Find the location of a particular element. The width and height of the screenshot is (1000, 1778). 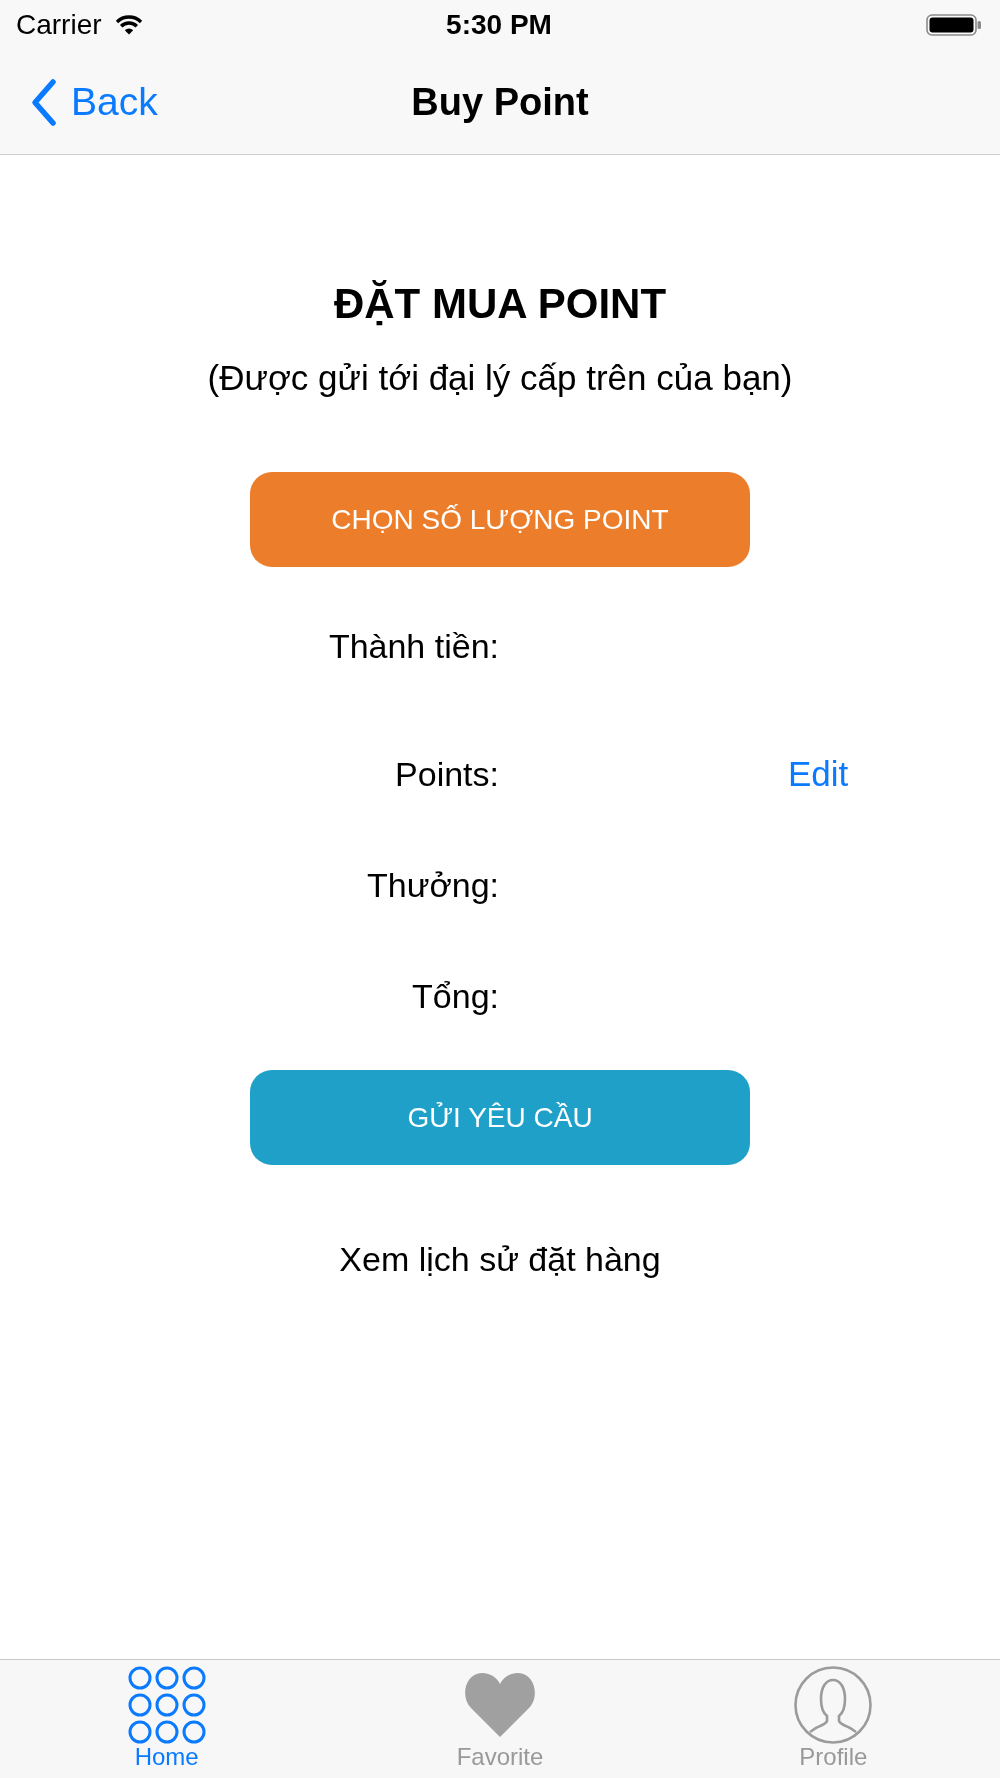

page-heading: ĐẶT MUA POINT is located at coordinates (500, 304).